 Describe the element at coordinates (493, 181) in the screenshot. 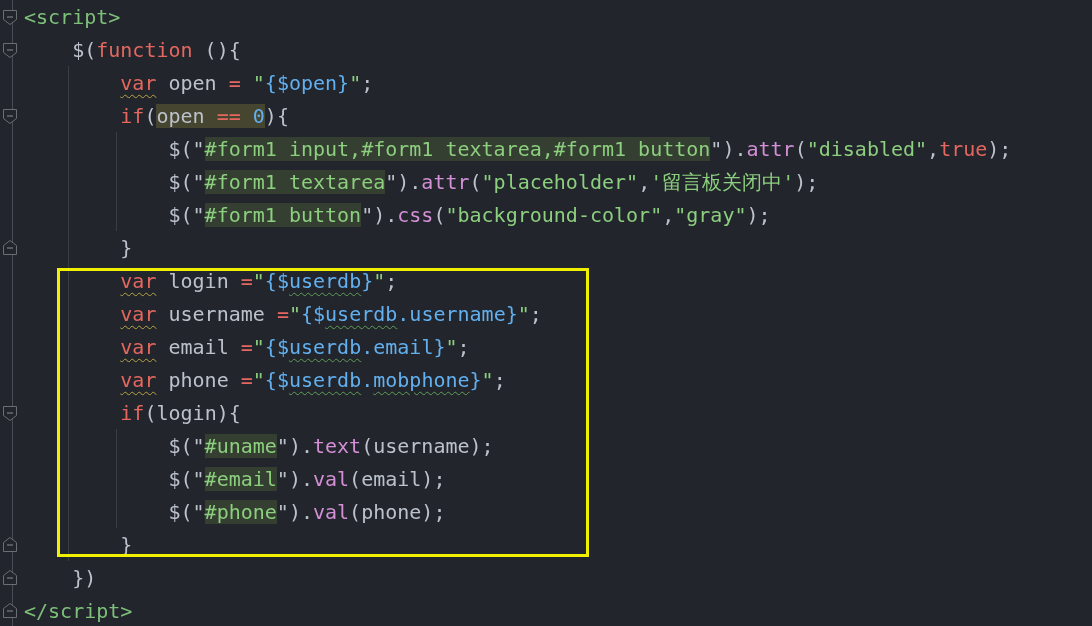

I see `code-line: $("#form1 textarea").attr("placeholder",'留言板关闭中');` at that location.